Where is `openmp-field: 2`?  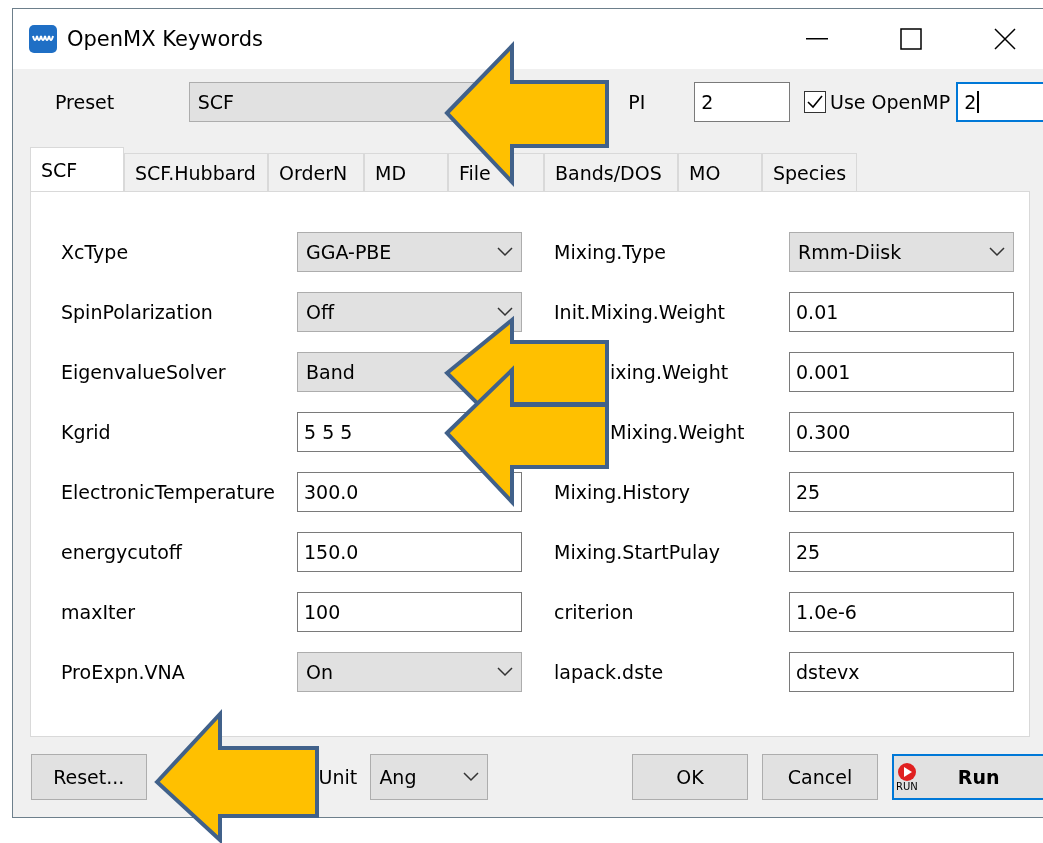 openmp-field: 2 is located at coordinates (999, 102).